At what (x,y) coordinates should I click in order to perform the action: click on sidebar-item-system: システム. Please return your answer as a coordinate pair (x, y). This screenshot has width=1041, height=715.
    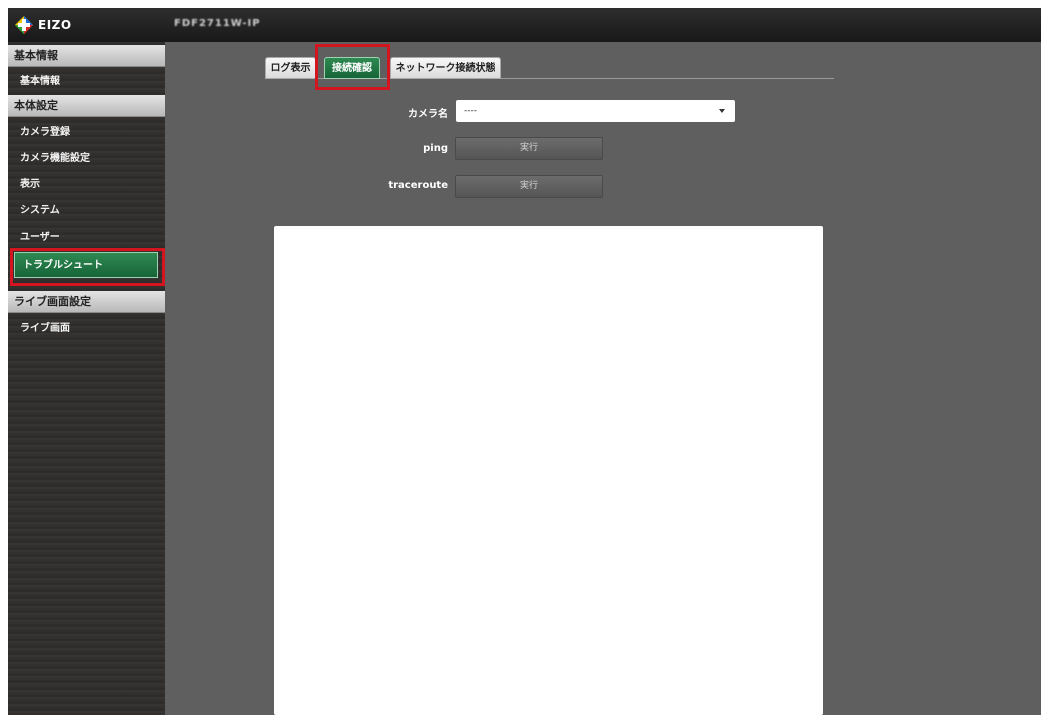
    Looking at the image, I should click on (86, 211).